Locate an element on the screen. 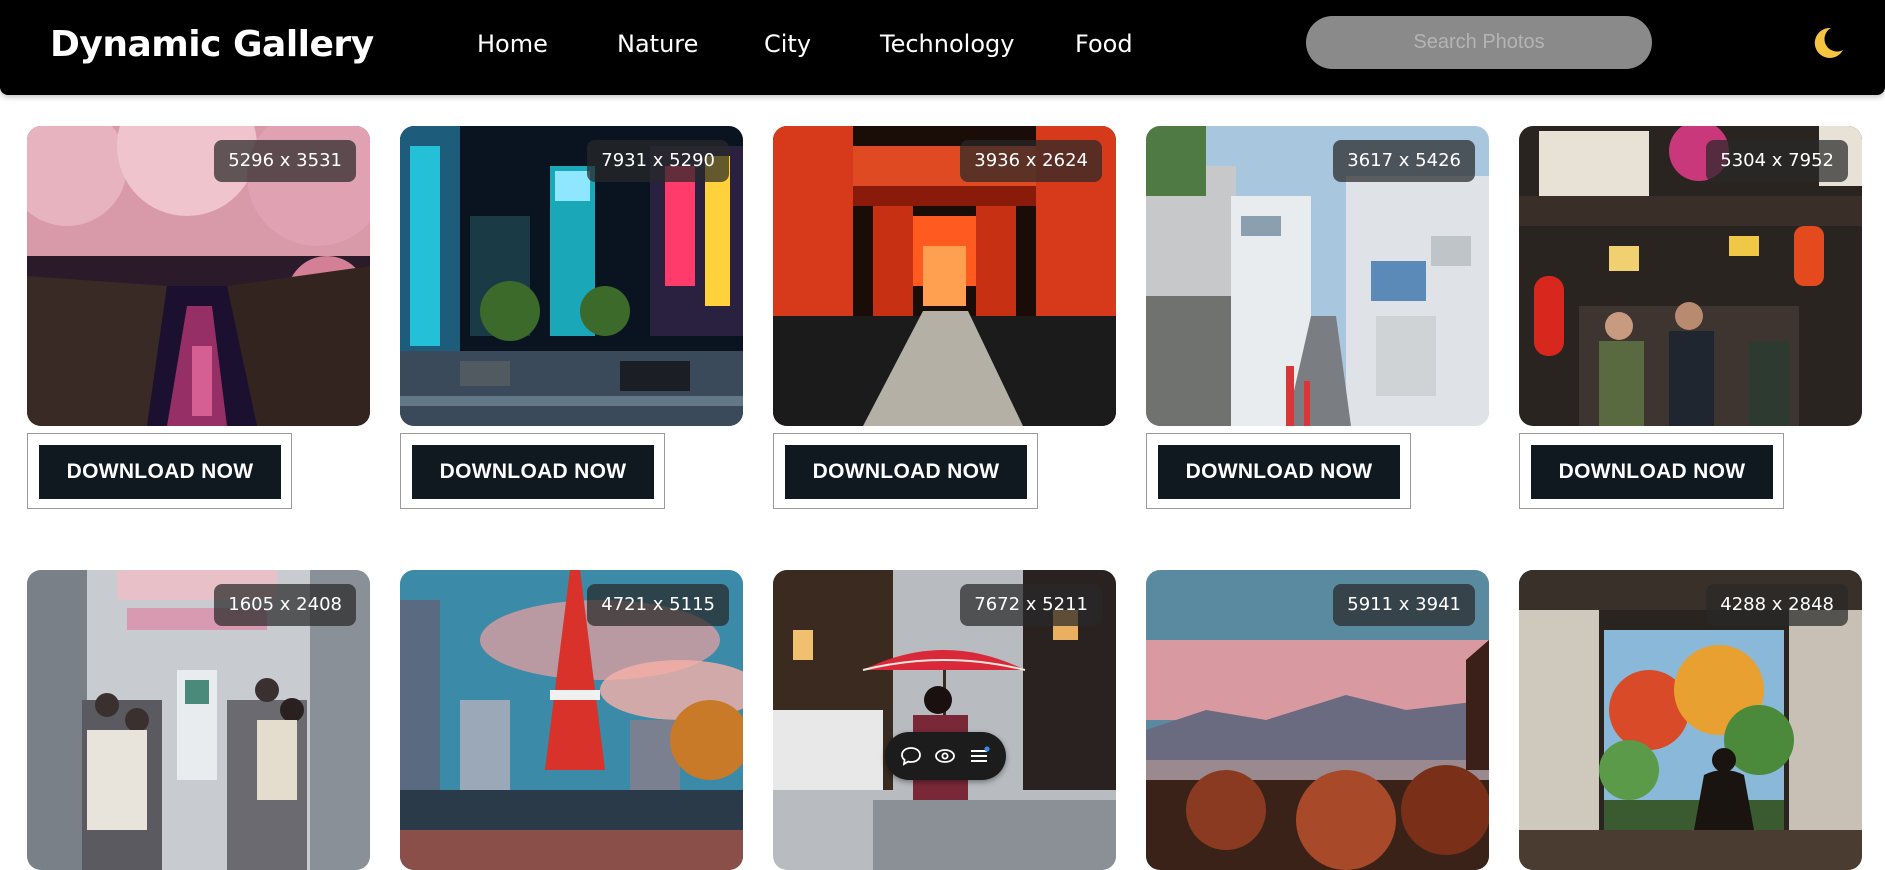 The height and width of the screenshot is (870, 1885). photo-card: 4721 x 5115 is located at coordinates (571, 720).